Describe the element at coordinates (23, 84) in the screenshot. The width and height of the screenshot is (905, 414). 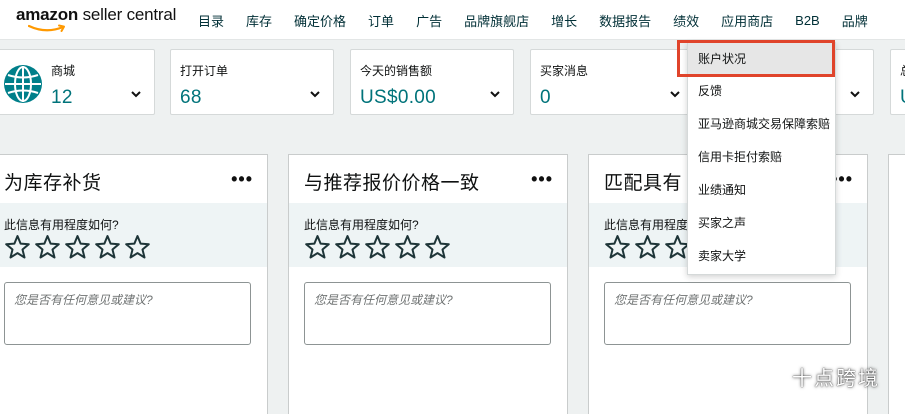
I see `globe-icon` at that location.